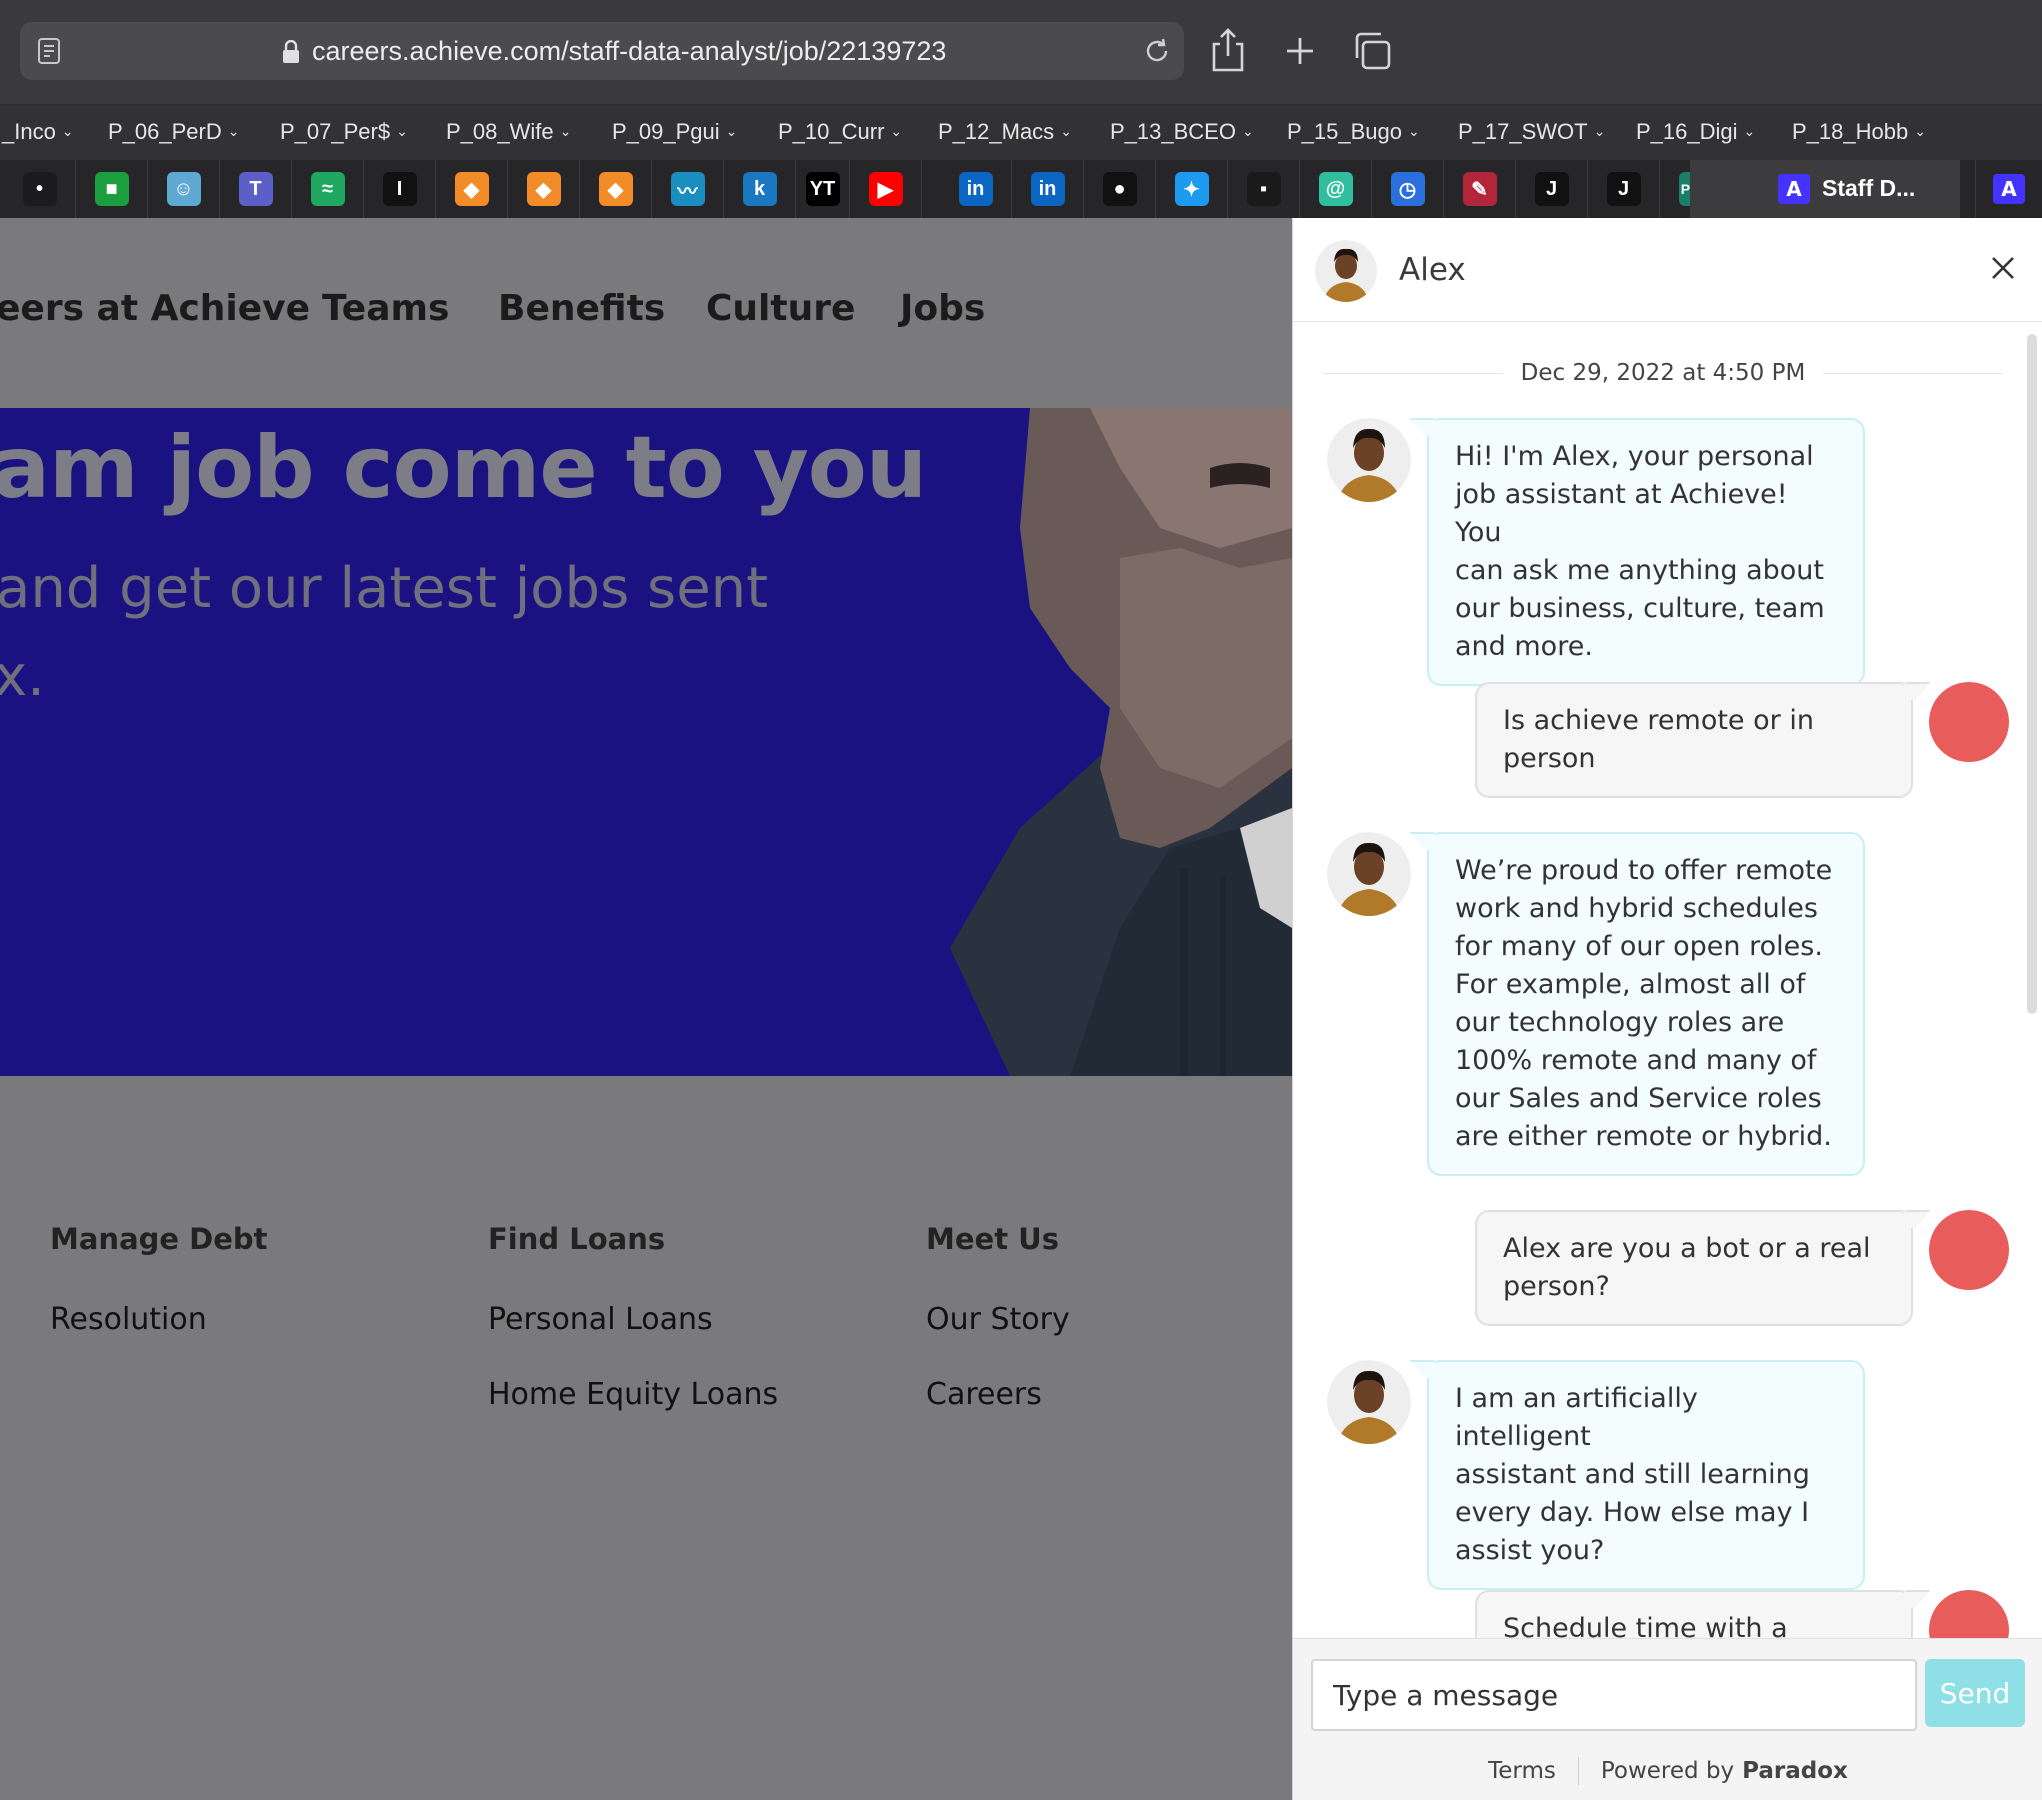 Image resolution: width=2042 pixels, height=1800 pixels. Describe the element at coordinates (463, 468) in the screenshot. I see `hero-title: am job come to you` at that location.